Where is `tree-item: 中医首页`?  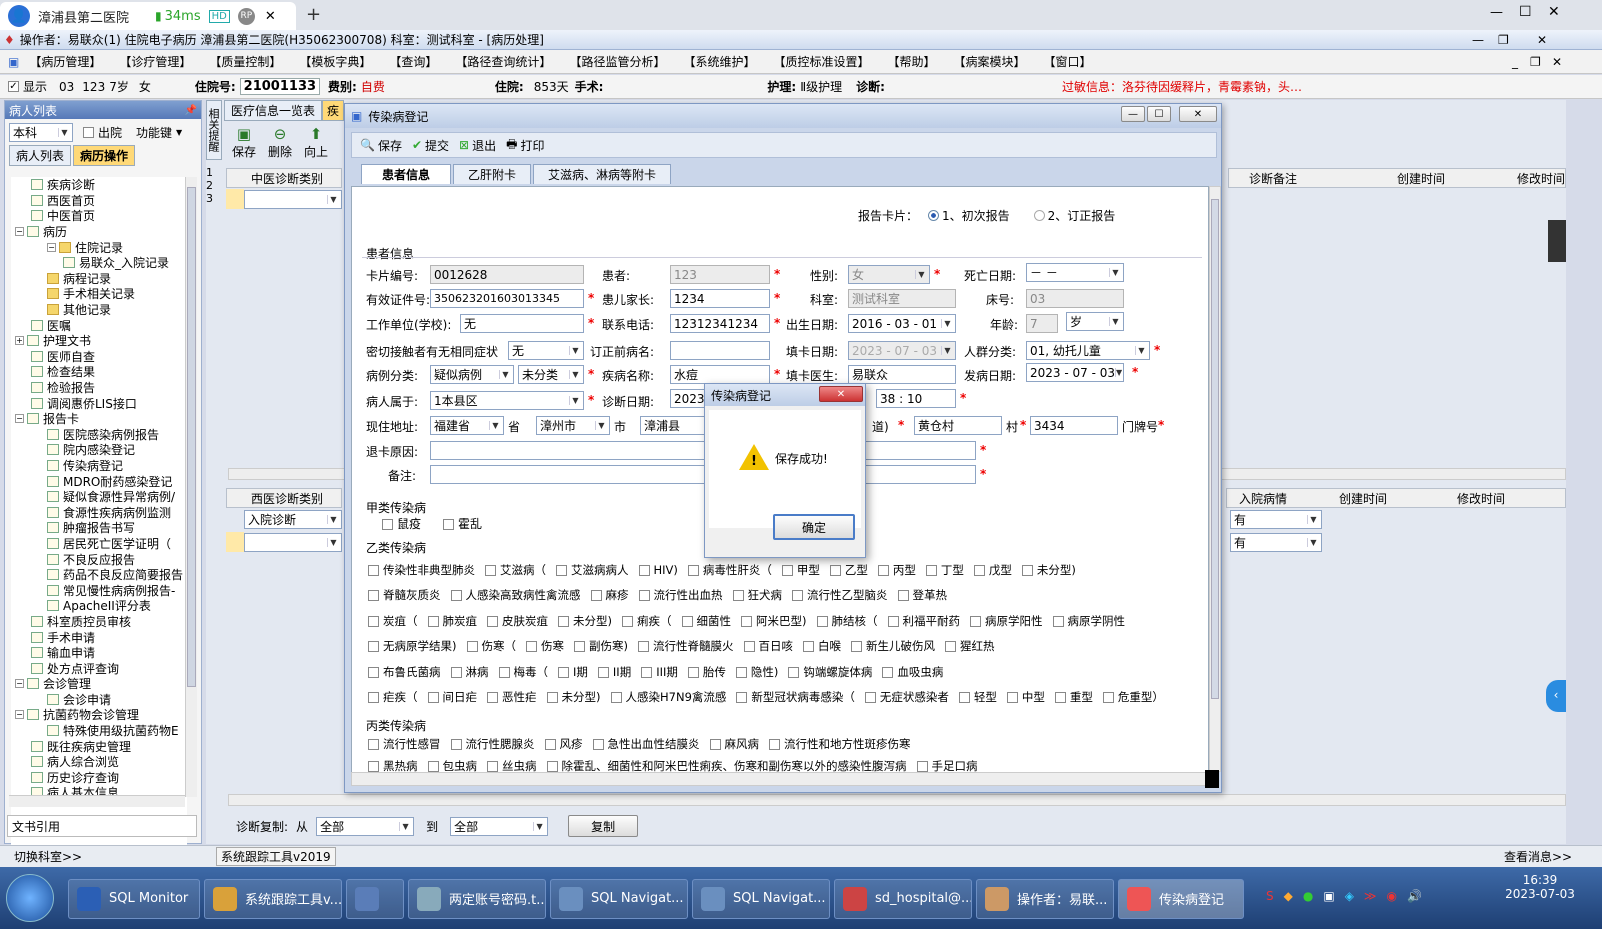
tree-item: 中医首页 is located at coordinates (99, 216).